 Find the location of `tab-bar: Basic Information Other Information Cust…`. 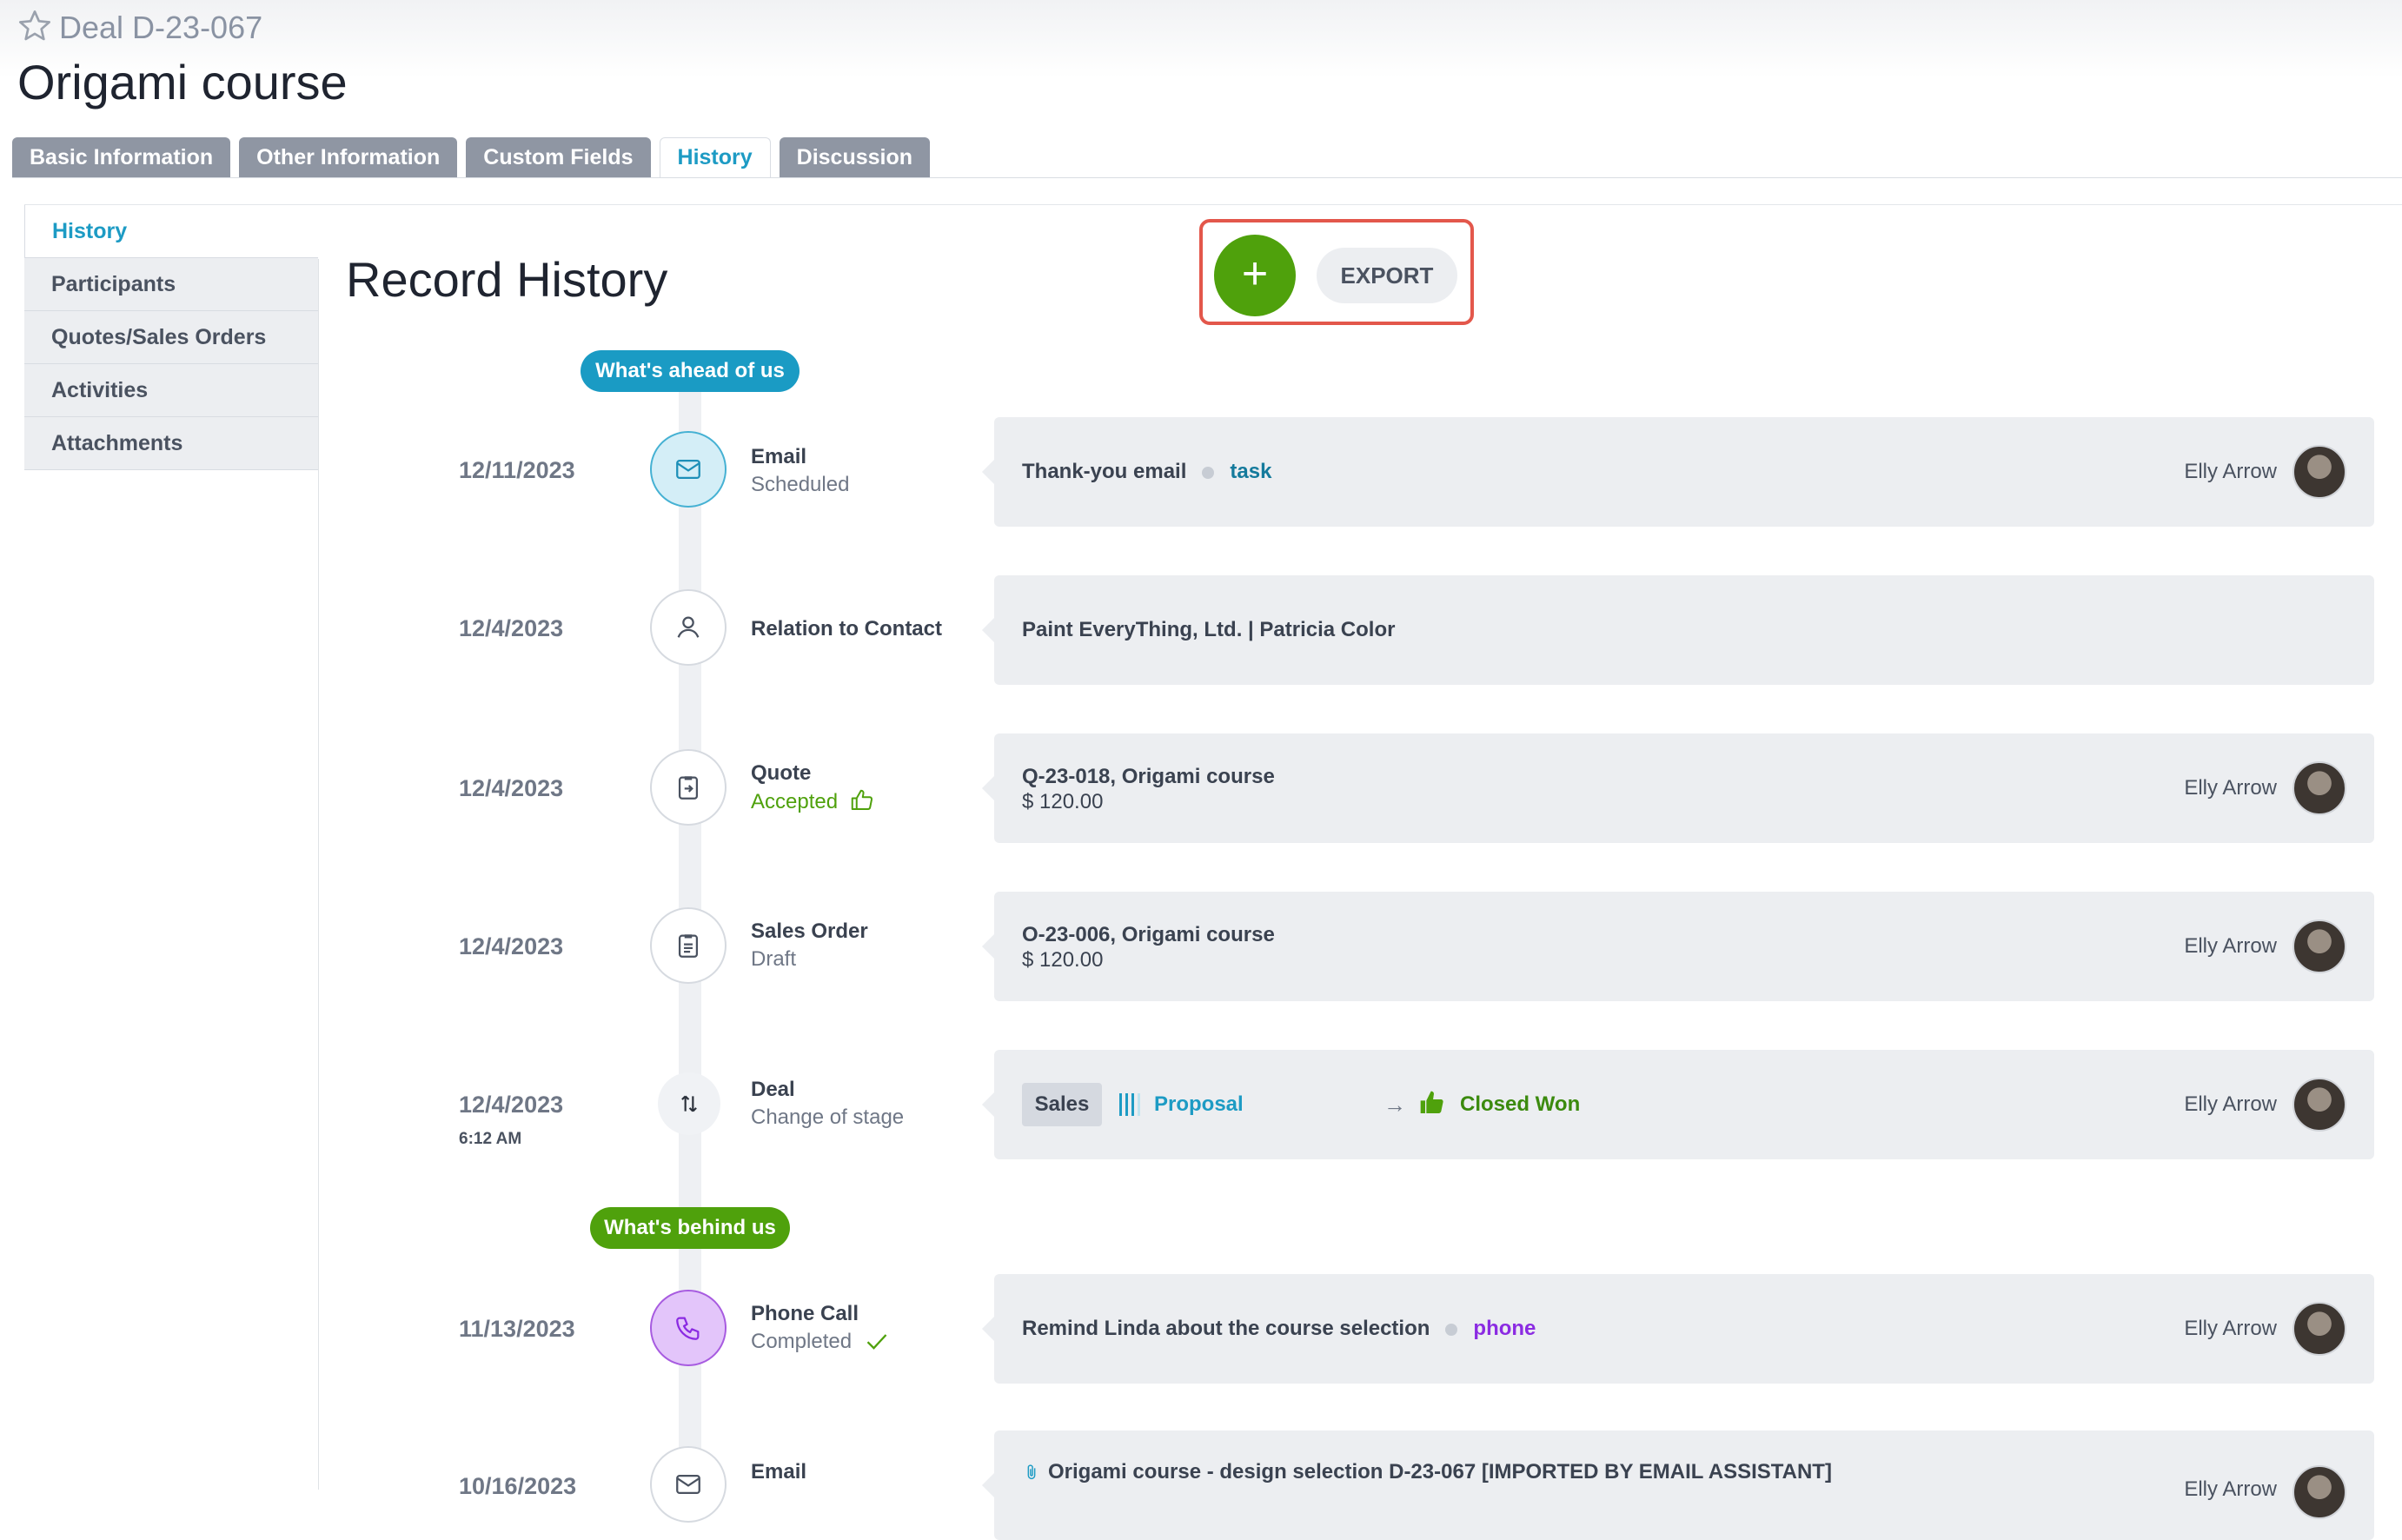

tab-bar: Basic Information Other Information Cust… is located at coordinates (471, 157).